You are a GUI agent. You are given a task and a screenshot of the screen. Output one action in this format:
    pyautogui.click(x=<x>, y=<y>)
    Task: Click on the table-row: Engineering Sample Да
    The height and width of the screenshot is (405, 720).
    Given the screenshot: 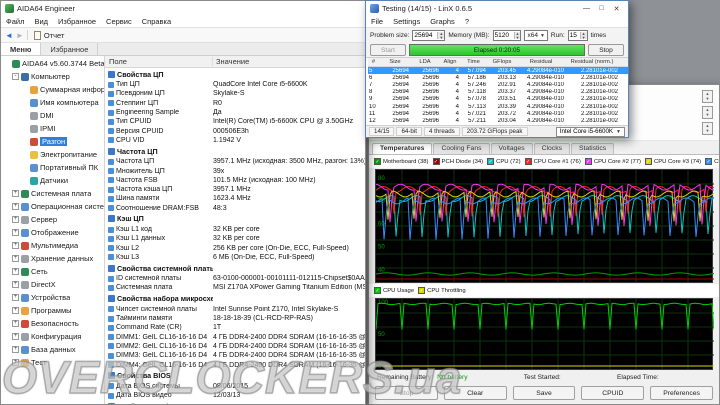 What is the action you would take?
    pyautogui.click(x=235, y=112)
    